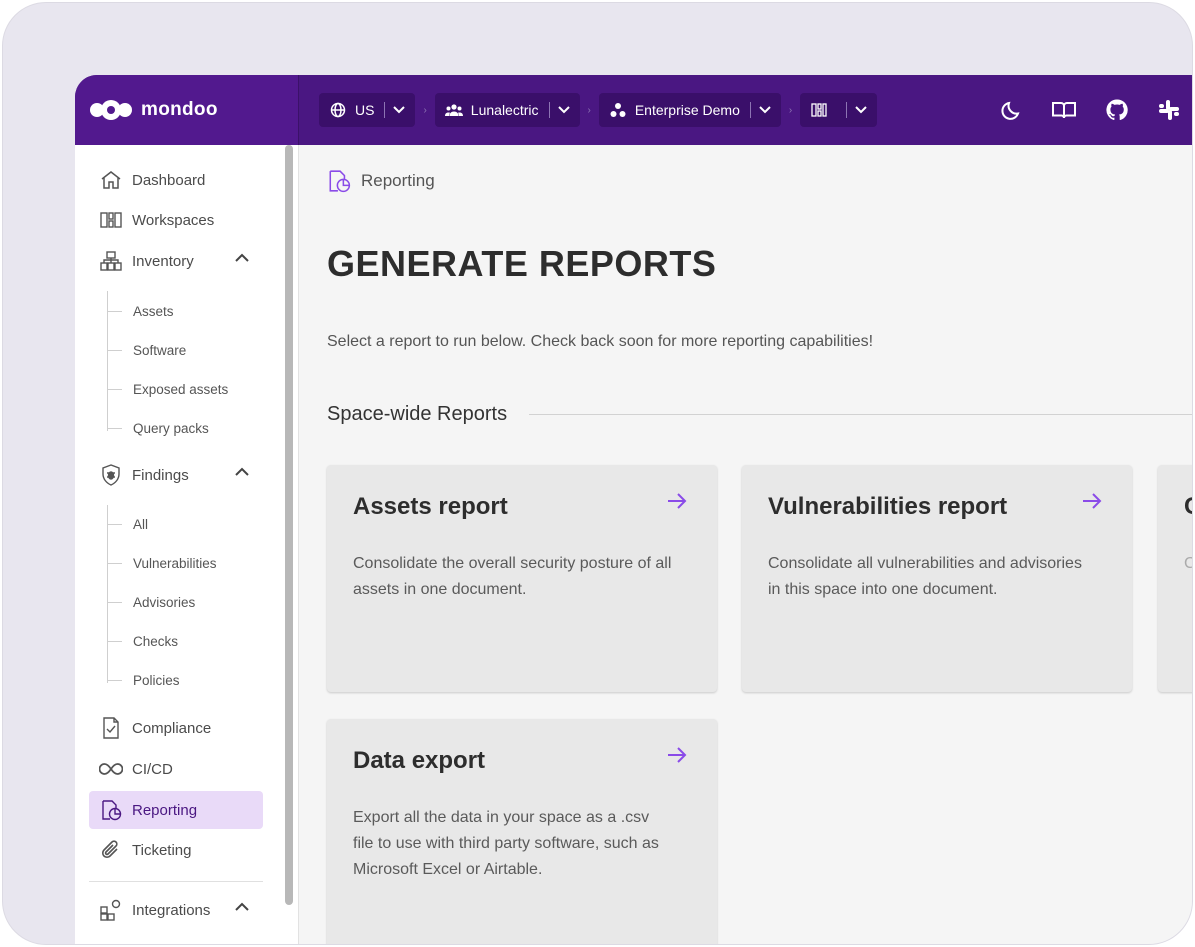 This screenshot has height=947, width=1195. I want to click on sidebar-item-integrations: Integrations, so click(176, 910).